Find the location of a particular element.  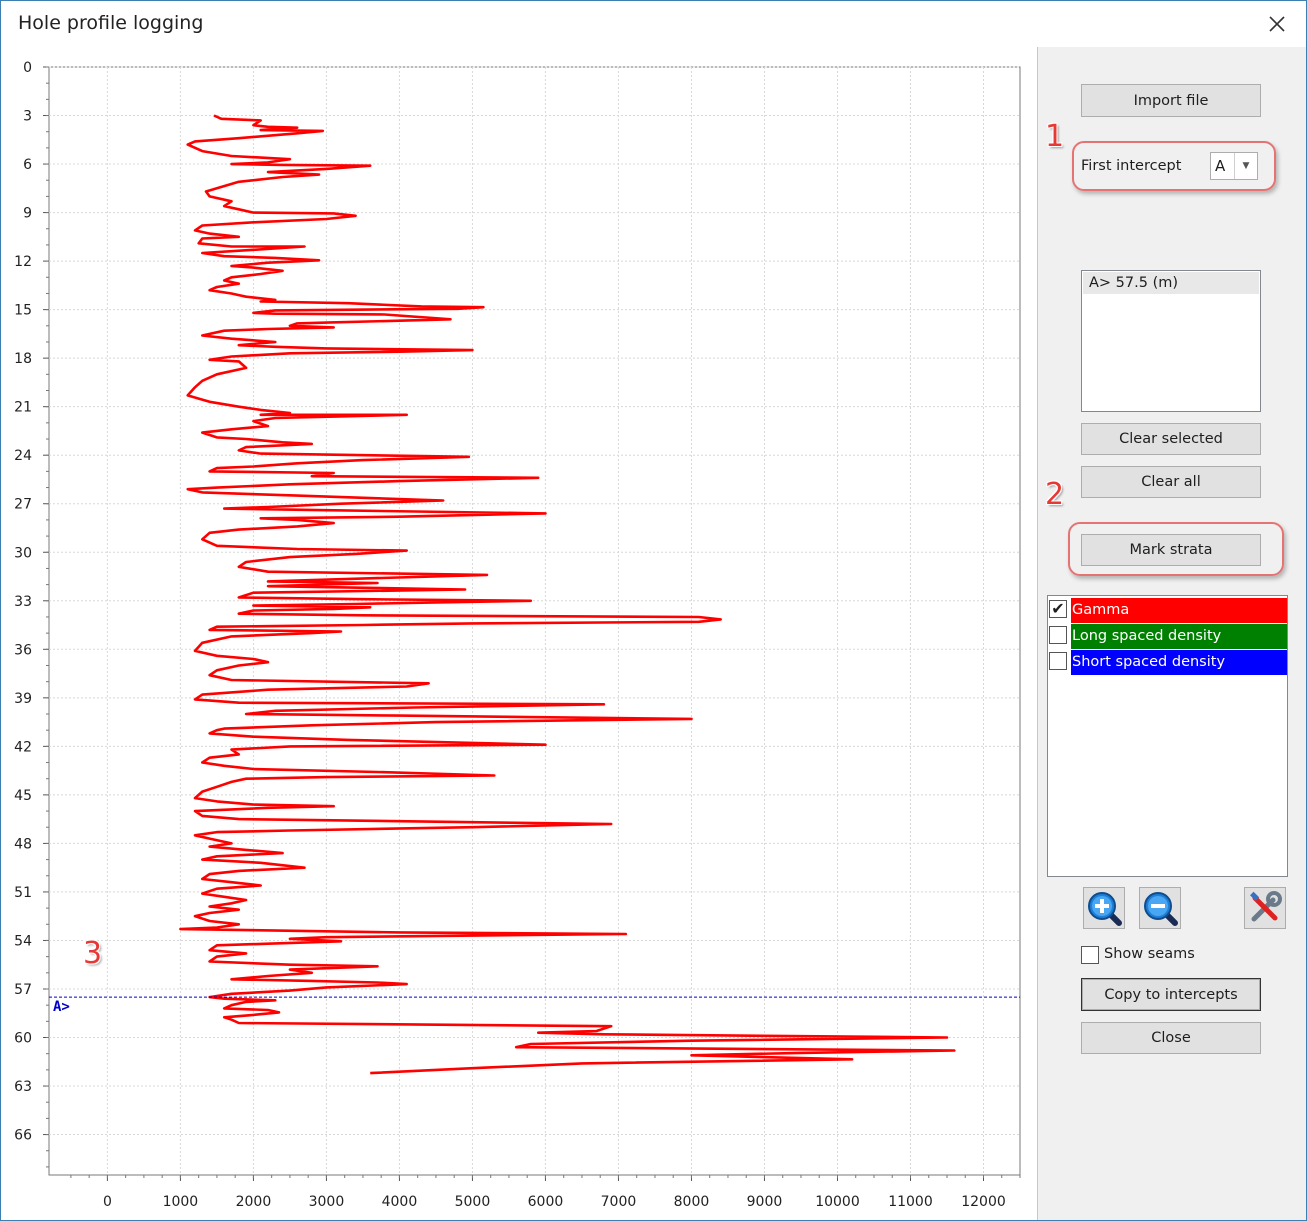

y-tick-label: 6 is located at coordinates (27, 165).